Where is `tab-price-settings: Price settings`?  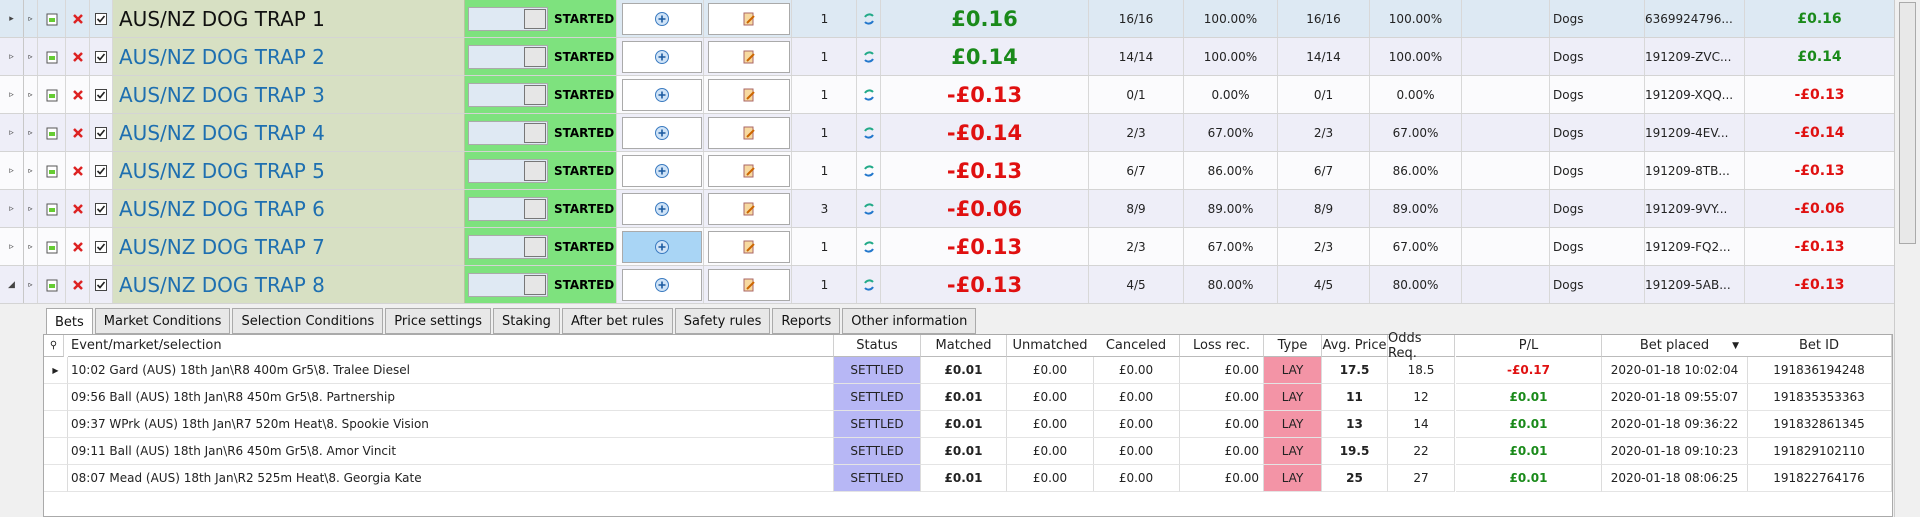
tab-price-settings: Price settings is located at coordinates (438, 321).